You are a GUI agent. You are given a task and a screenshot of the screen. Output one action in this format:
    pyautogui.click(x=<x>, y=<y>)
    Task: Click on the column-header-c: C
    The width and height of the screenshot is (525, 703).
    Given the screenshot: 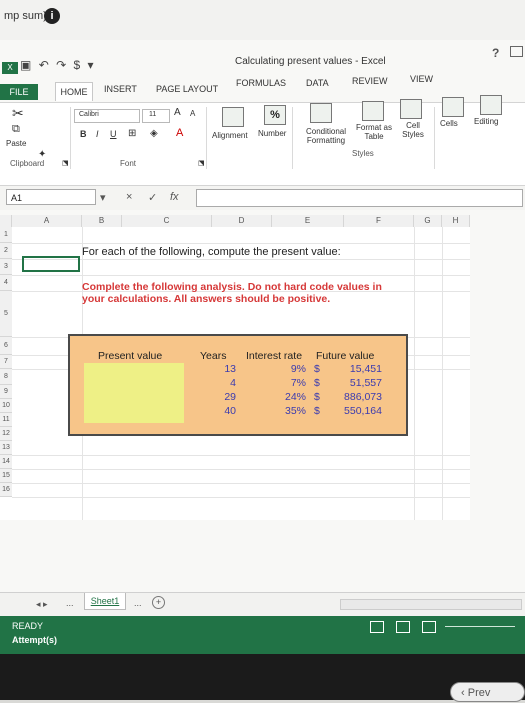 What is the action you would take?
    pyautogui.click(x=167, y=221)
    